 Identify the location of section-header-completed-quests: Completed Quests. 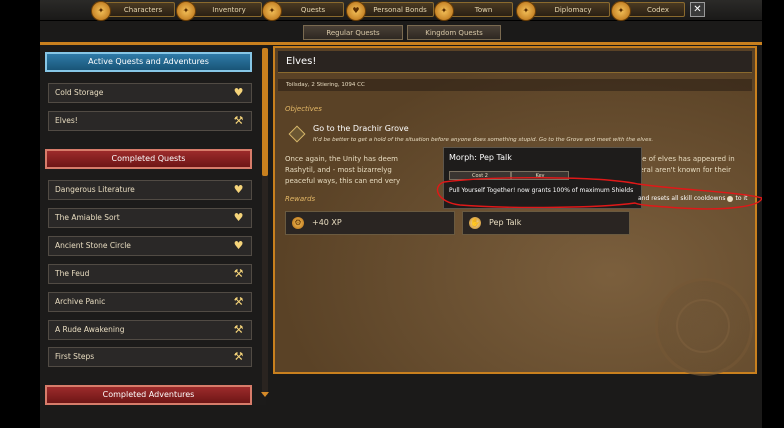
(148, 159).